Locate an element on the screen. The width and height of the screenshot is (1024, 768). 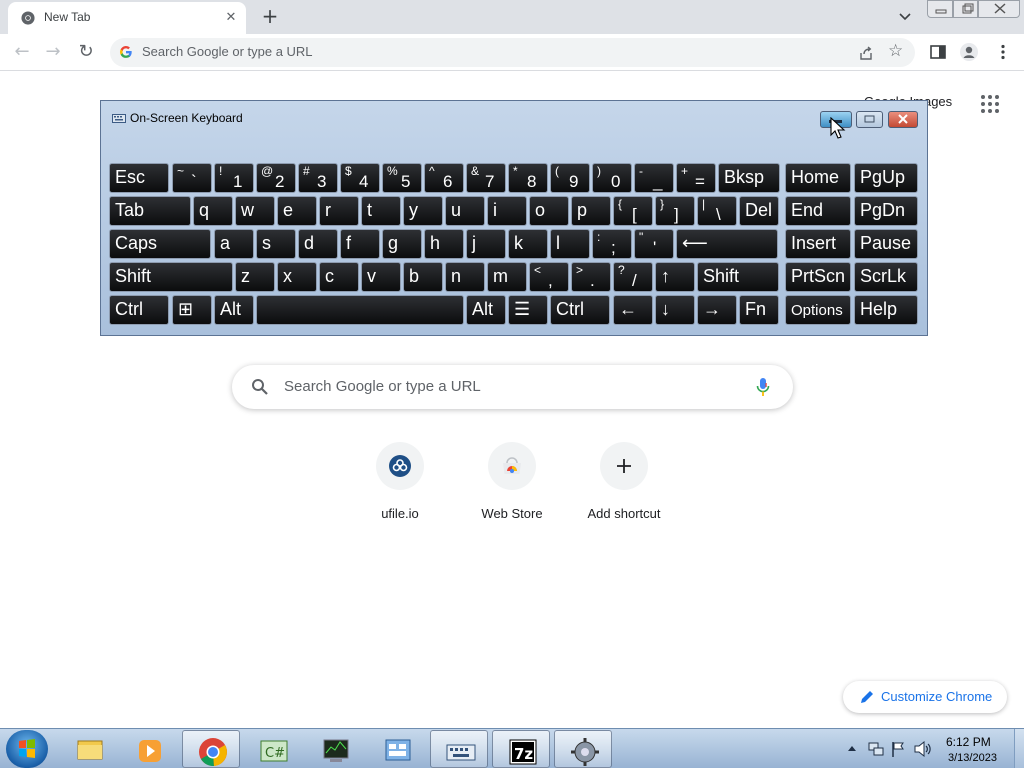
ntp-search-box: Search Google or type a URL is located at coordinates (512, 387).